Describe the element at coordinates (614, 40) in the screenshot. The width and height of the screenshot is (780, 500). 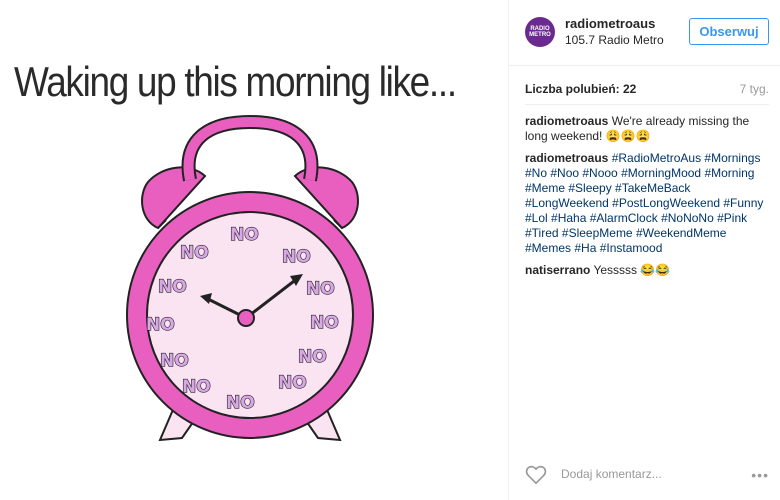
I see `location-link: 105.7 Radio Metro` at that location.